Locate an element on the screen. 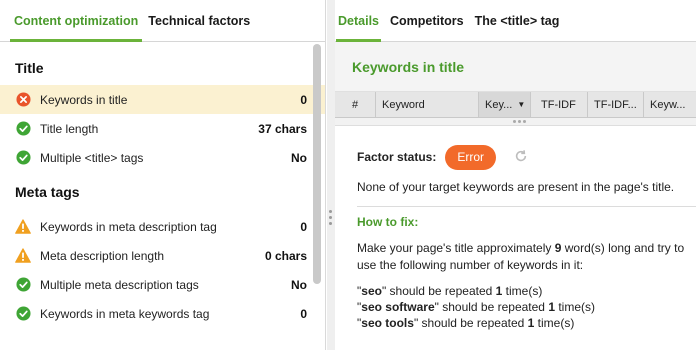  repetition-line: "seo tools" should be repeated 1 time(s) is located at coordinates (466, 323).